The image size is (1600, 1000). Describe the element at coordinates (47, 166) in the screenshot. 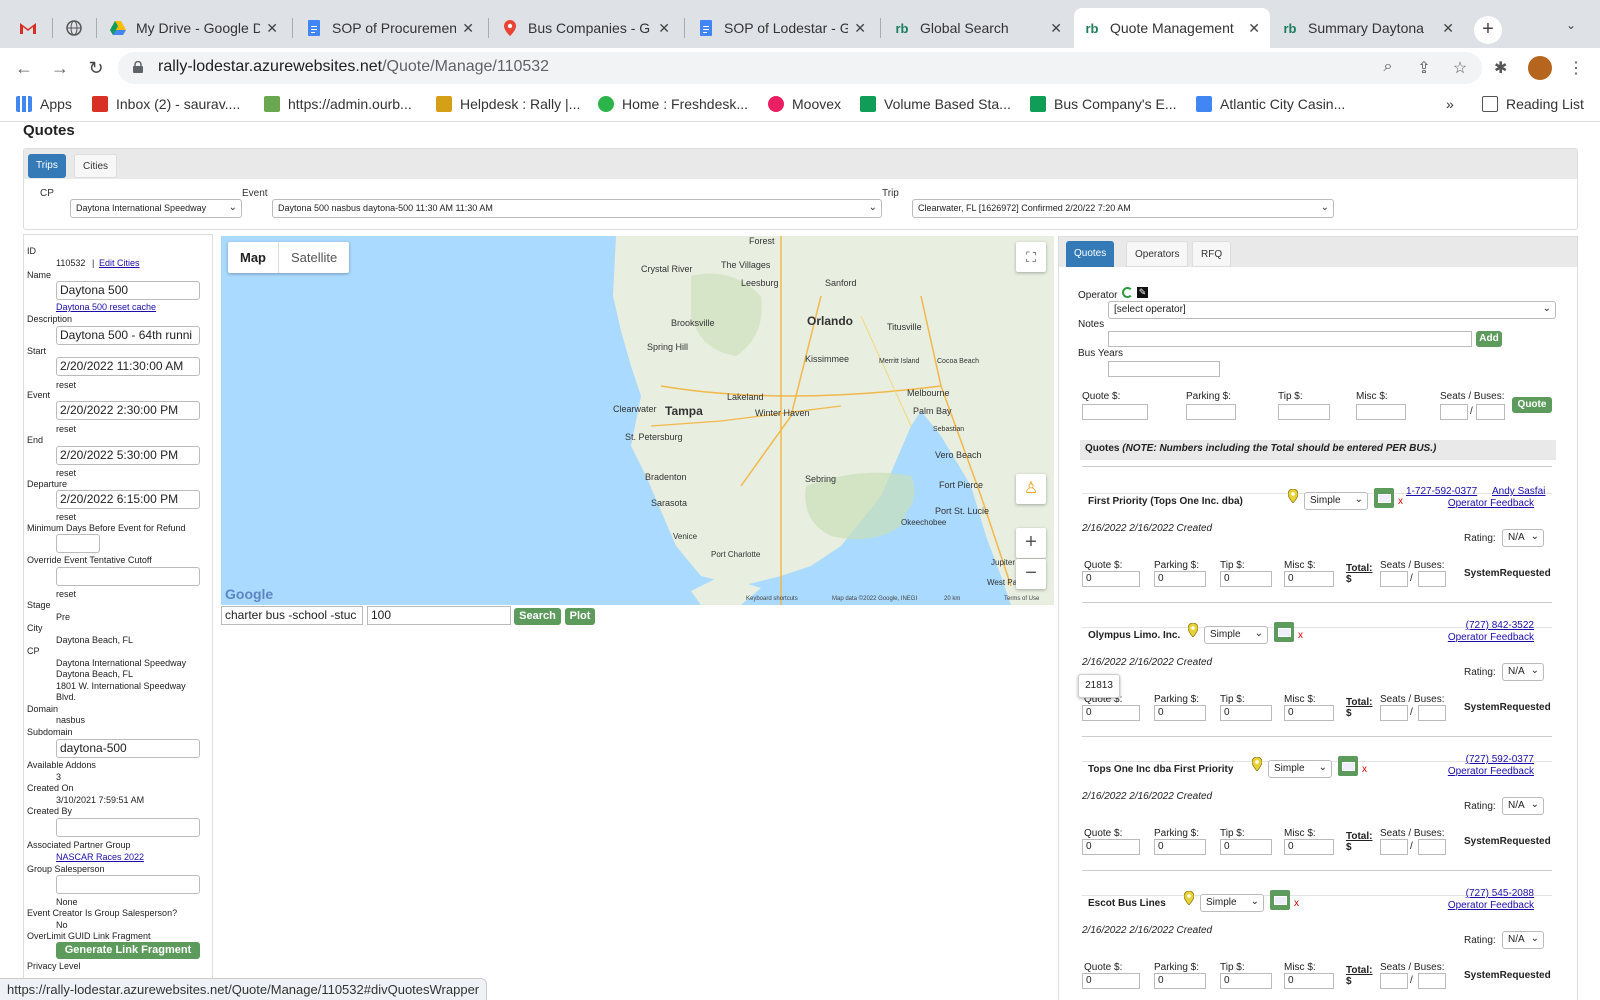

I see `tab-trips: Trips` at that location.